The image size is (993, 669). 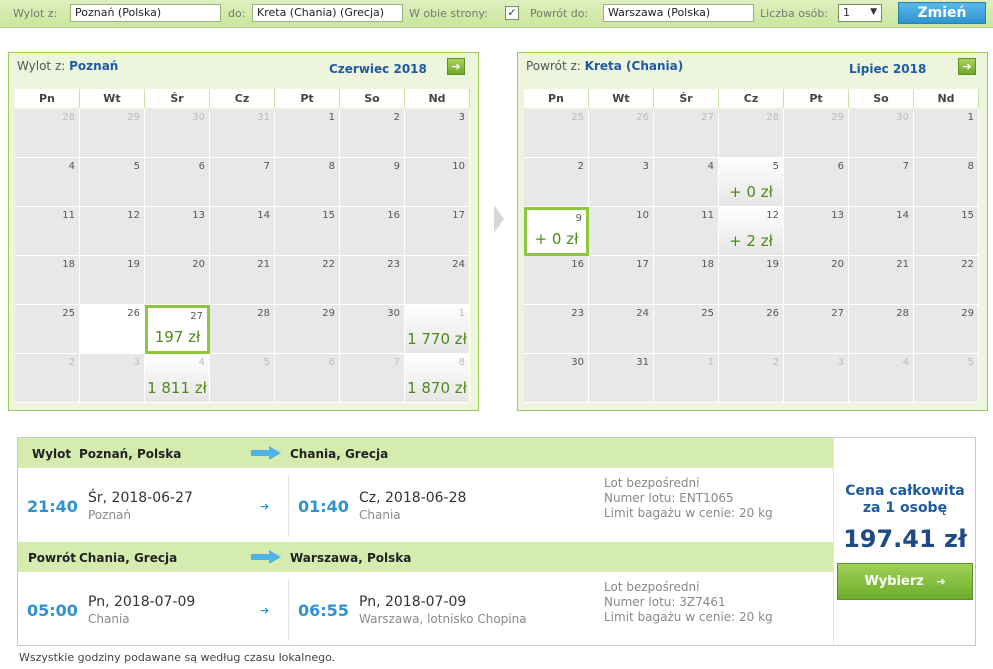 What do you see at coordinates (327, 13) in the screenshot?
I see `to-input: Kreta (Chania) (Grecja)` at bounding box center [327, 13].